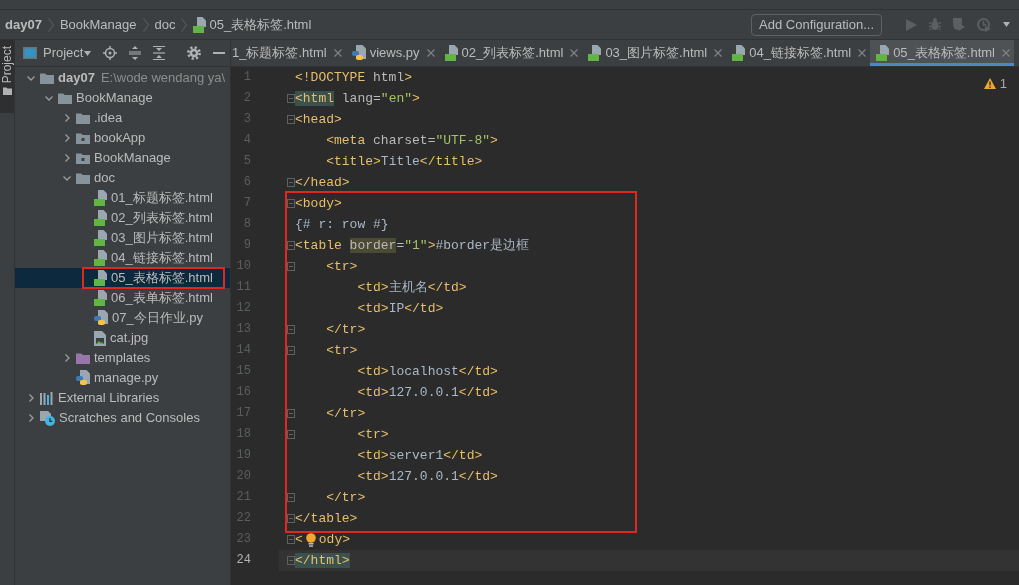 This screenshot has width=1019, height=585. What do you see at coordinates (98, 24) in the screenshot?
I see `breadcrumb-item: BookManage` at bounding box center [98, 24].